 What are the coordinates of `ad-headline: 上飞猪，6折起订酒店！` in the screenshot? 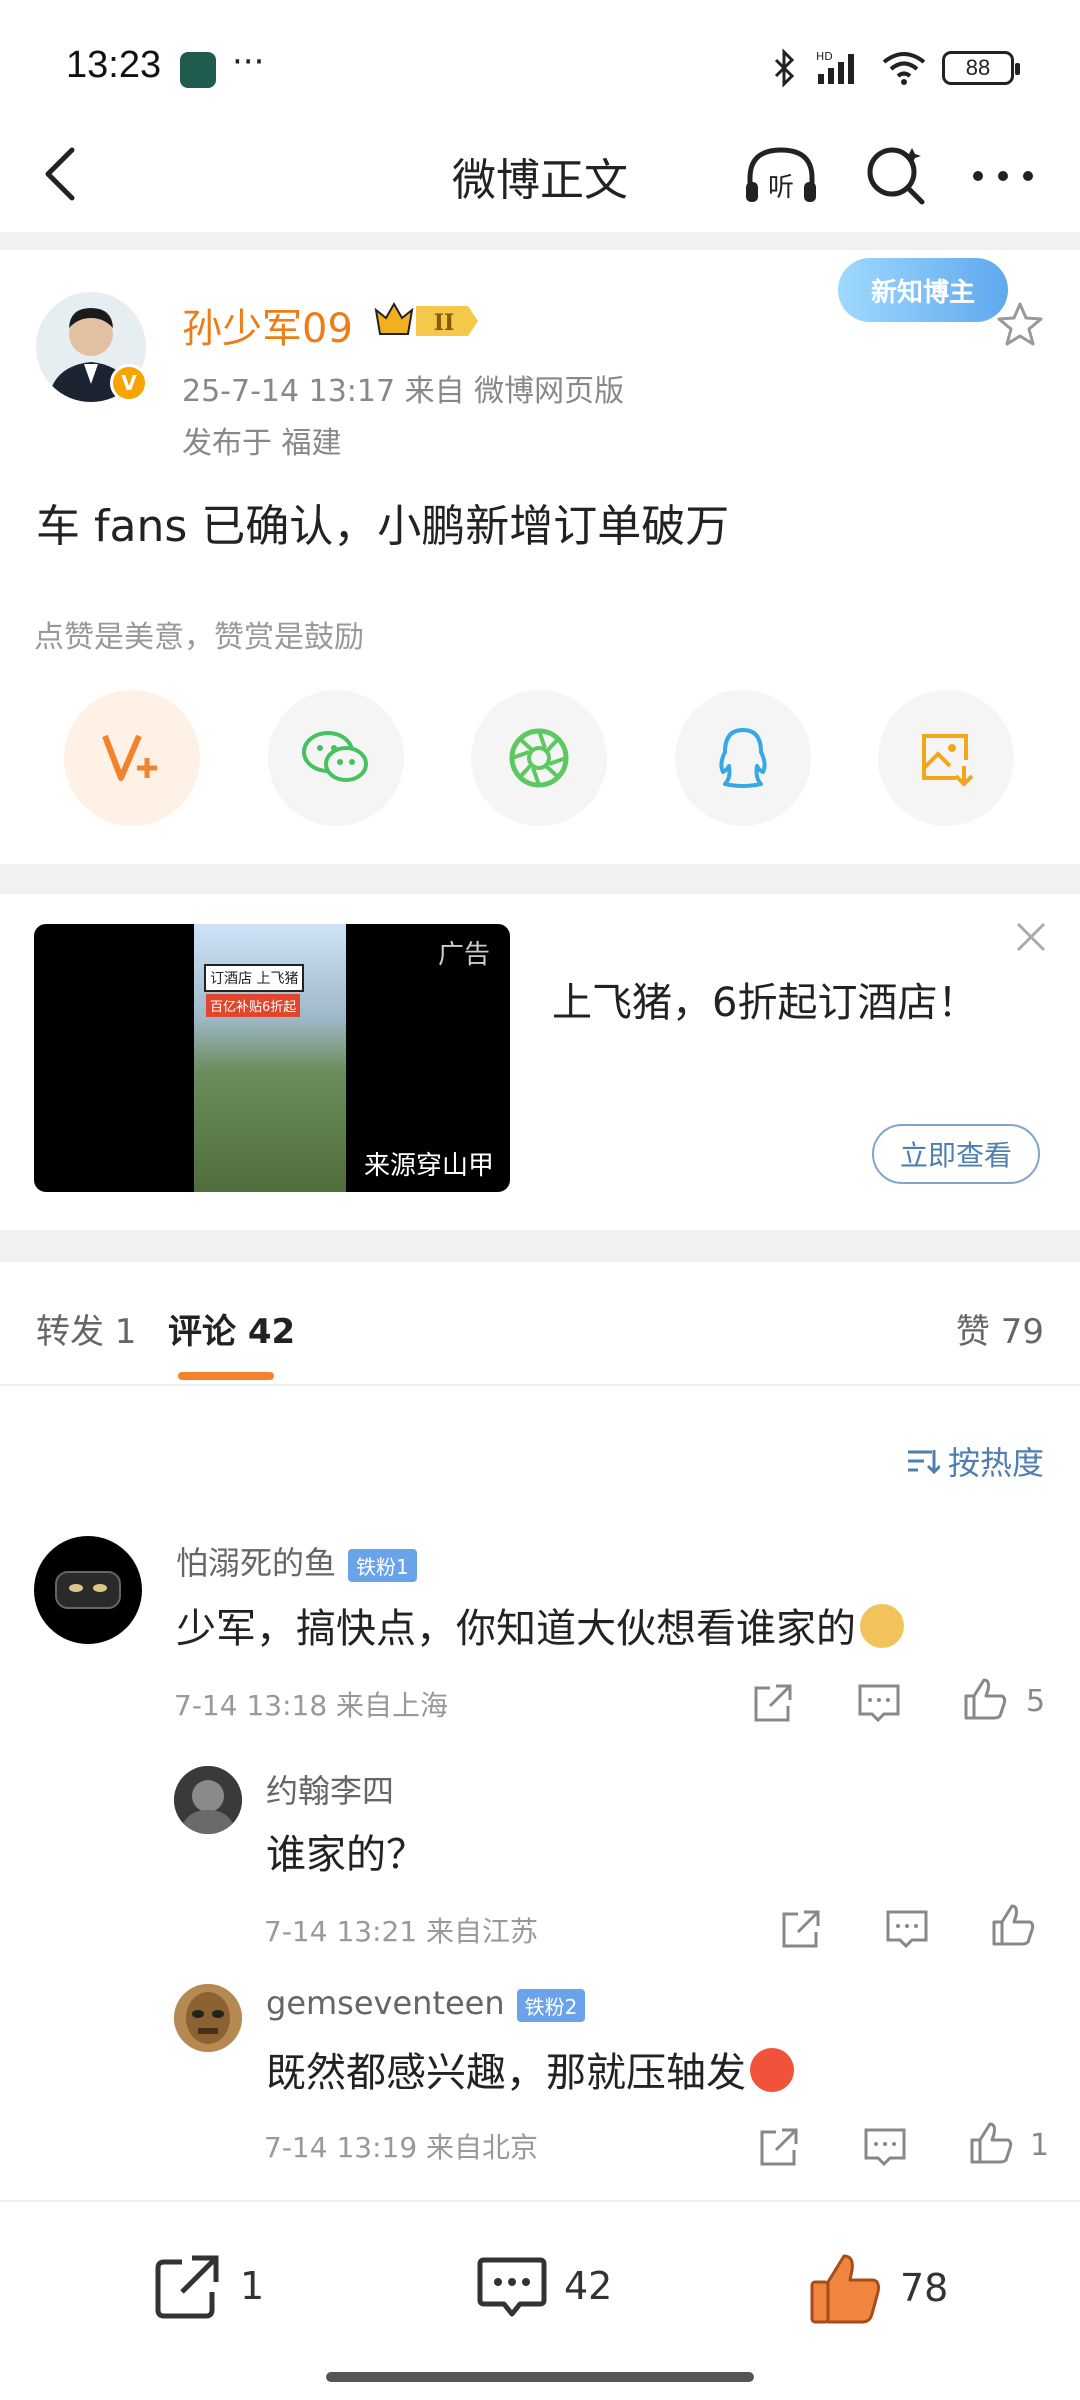 It's located at (764, 999).